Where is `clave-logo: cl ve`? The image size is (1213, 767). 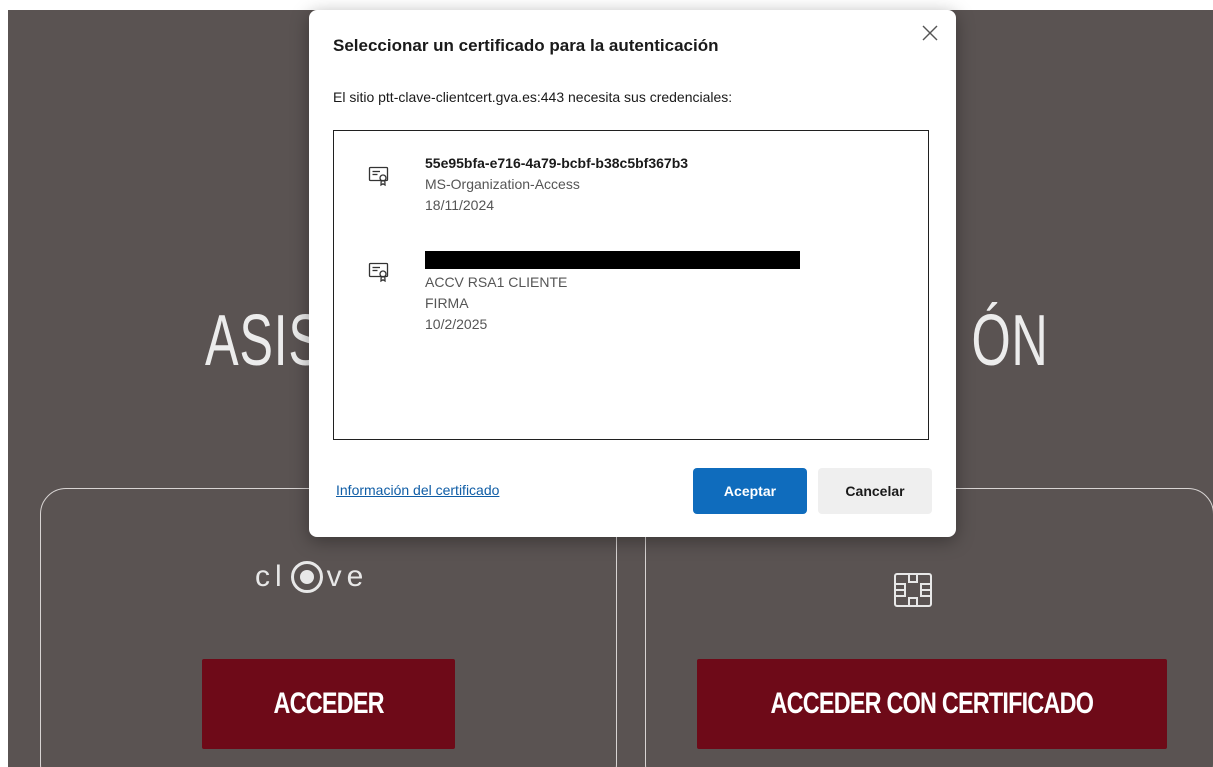
clave-logo: cl ve is located at coordinates (311, 577).